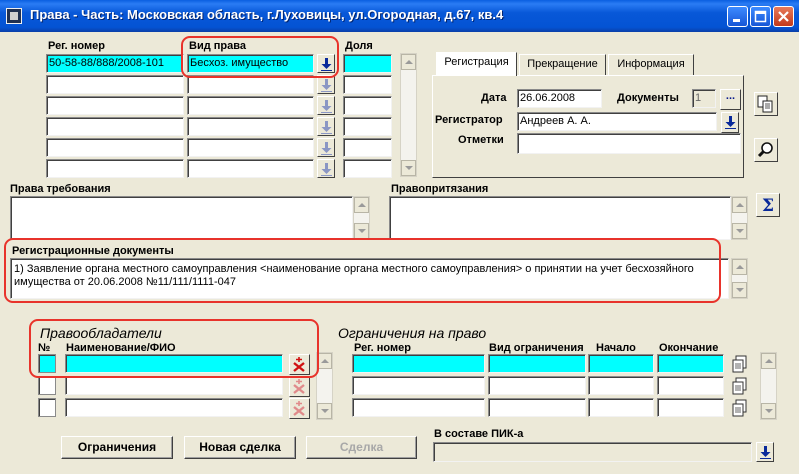  What do you see at coordinates (181, 218) in the screenshot?
I see `rights-claims-textarea` at bounding box center [181, 218].